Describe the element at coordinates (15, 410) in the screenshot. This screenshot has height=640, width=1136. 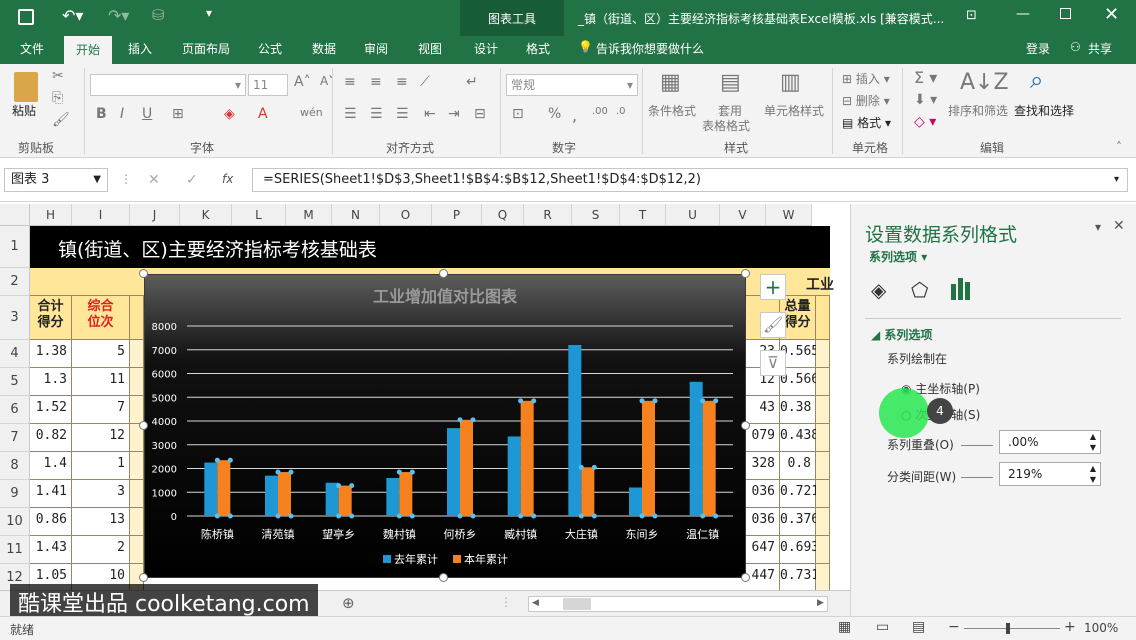
I see `row-header: 6` at that location.